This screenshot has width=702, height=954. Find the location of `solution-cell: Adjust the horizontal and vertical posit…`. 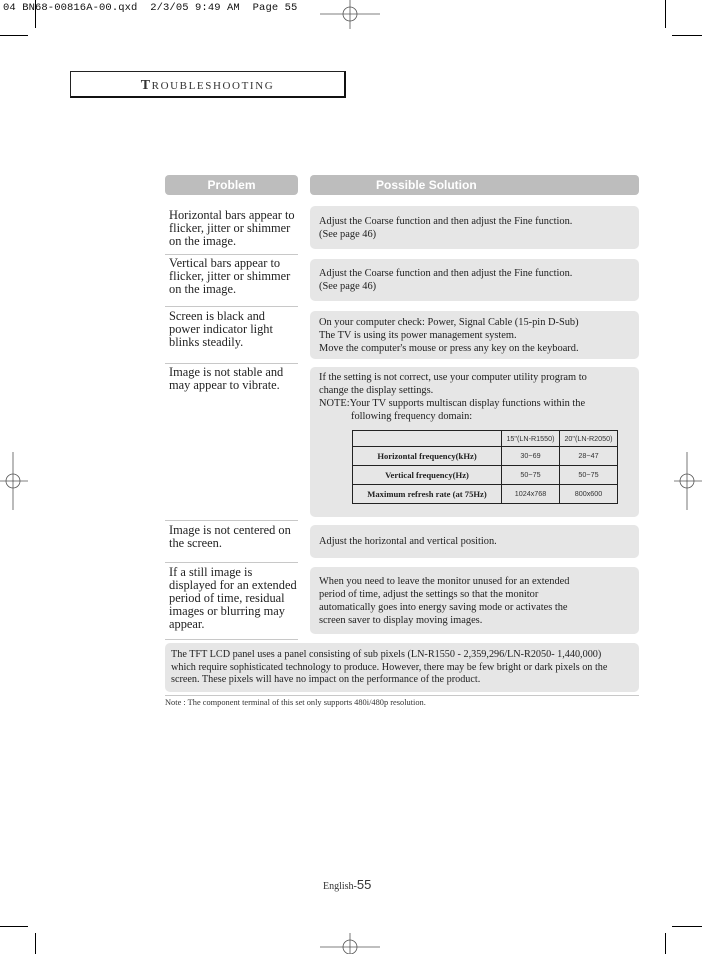

solution-cell: Adjust the horizontal and vertical posit… is located at coordinates (474, 541).